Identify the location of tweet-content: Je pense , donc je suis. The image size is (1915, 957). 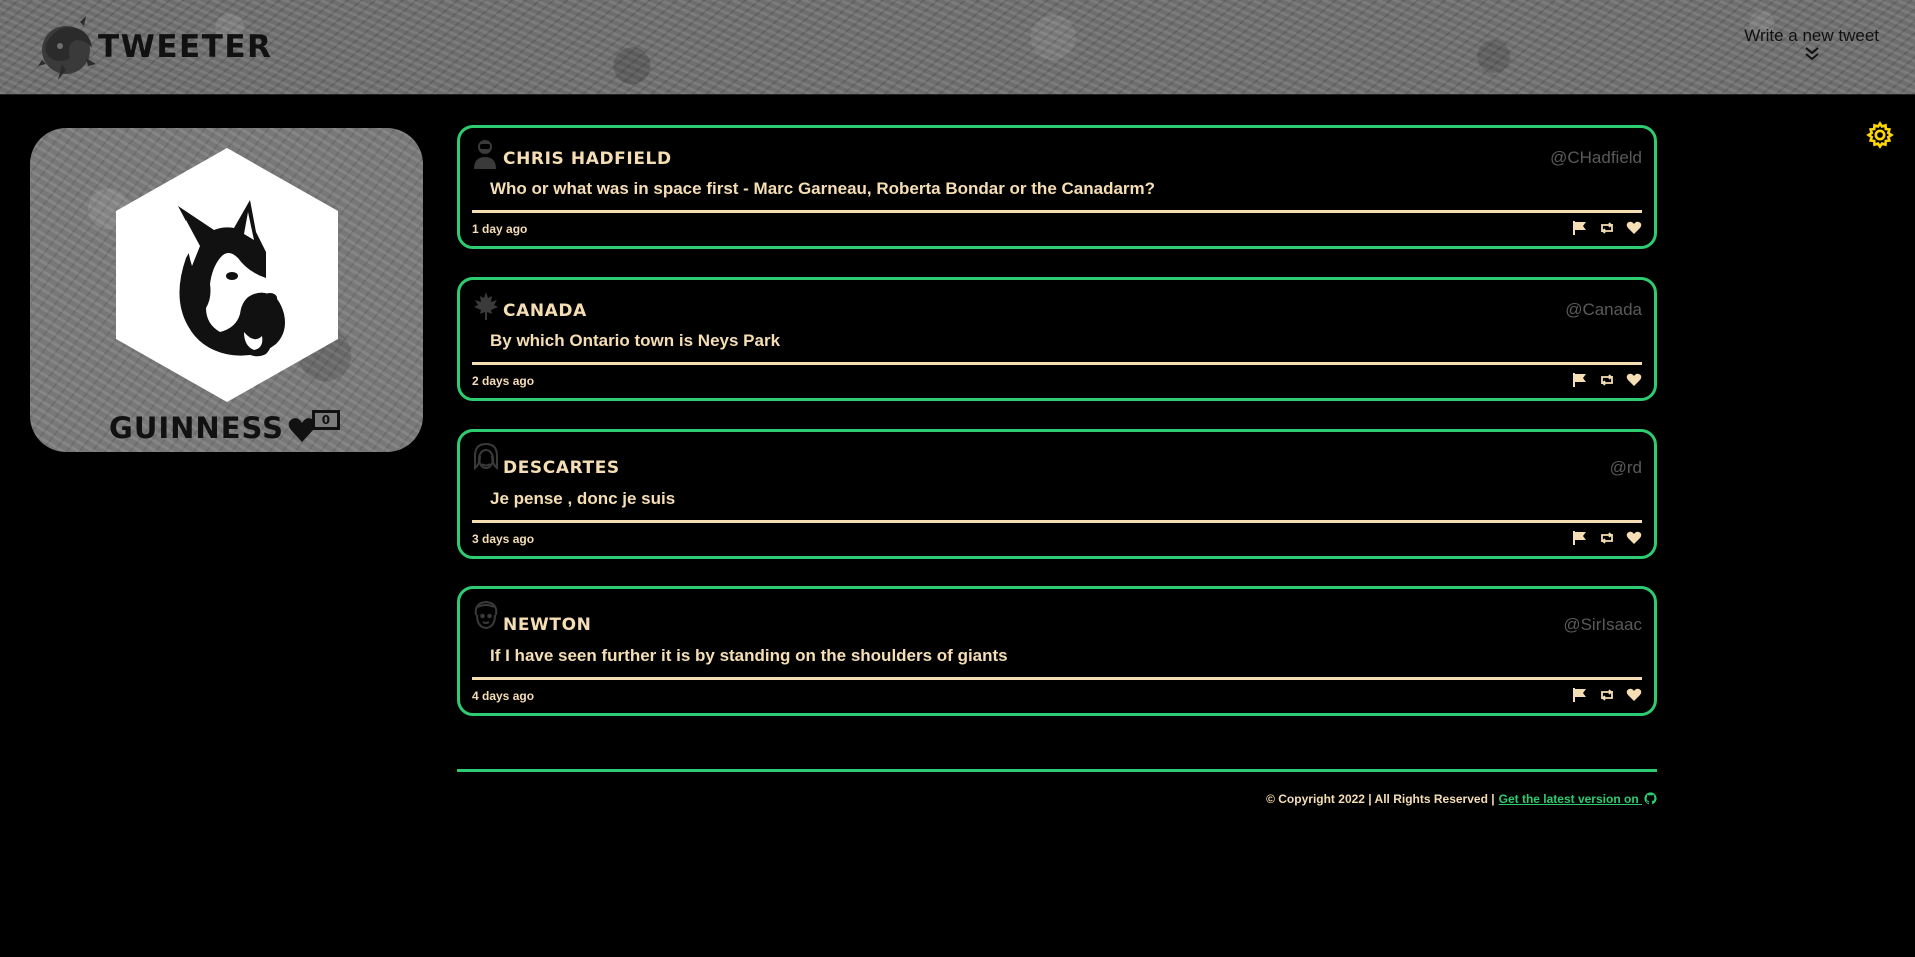
(583, 498).